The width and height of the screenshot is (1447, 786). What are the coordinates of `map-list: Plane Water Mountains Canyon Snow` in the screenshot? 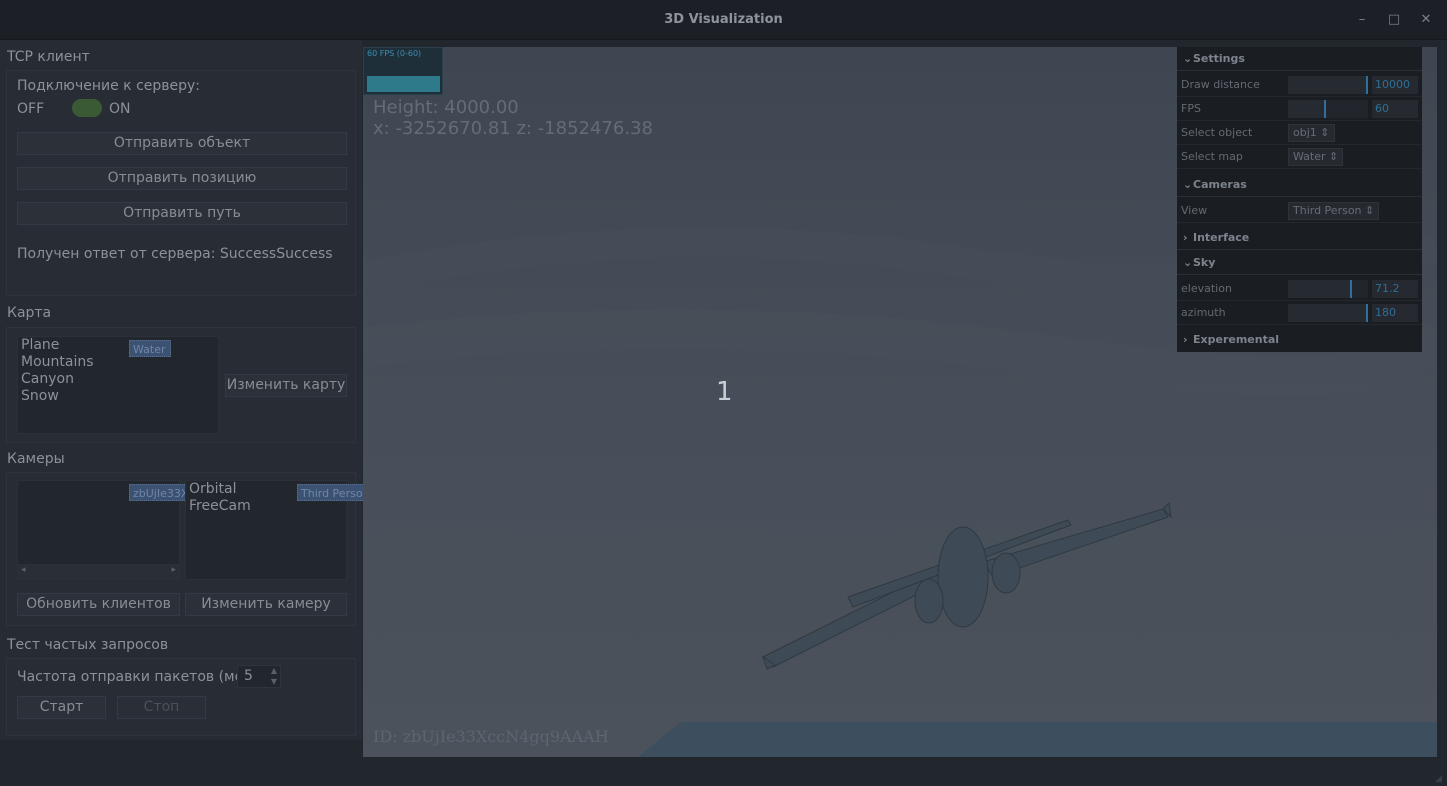 It's located at (118, 385).